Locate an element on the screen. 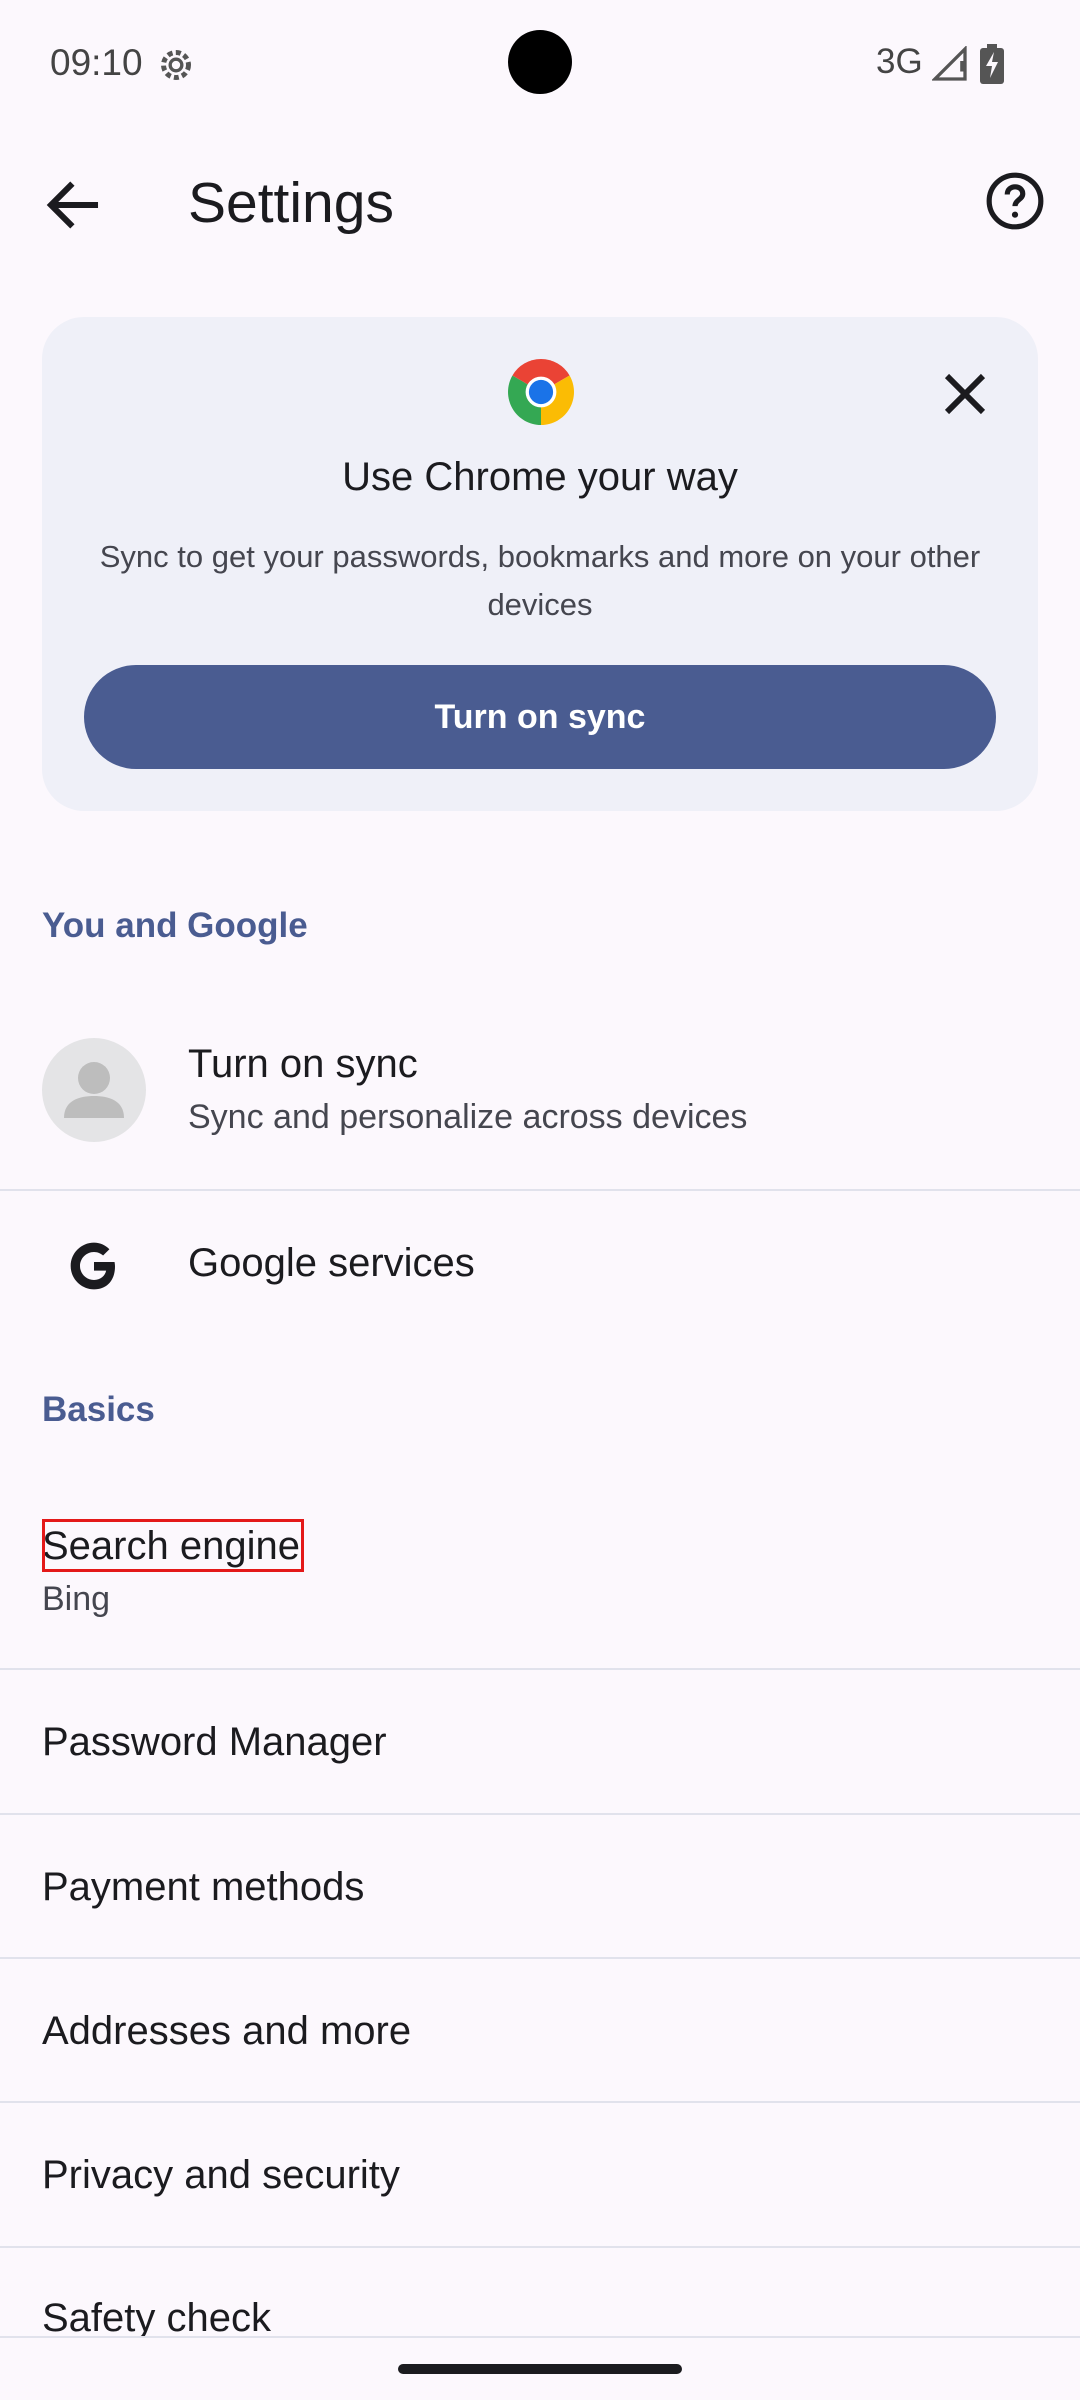  search-engine-item: Search engine Bing is located at coordinates (540, 1574).